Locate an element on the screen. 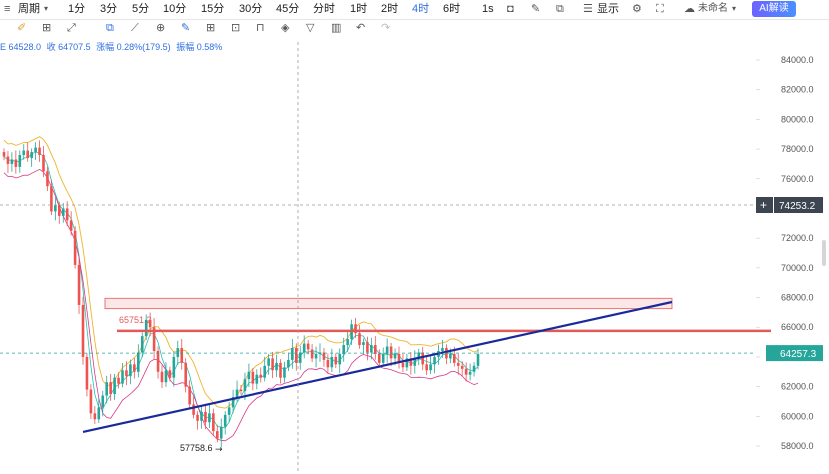  y-tick-label: 62000.0 is located at coordinates (797, 387).